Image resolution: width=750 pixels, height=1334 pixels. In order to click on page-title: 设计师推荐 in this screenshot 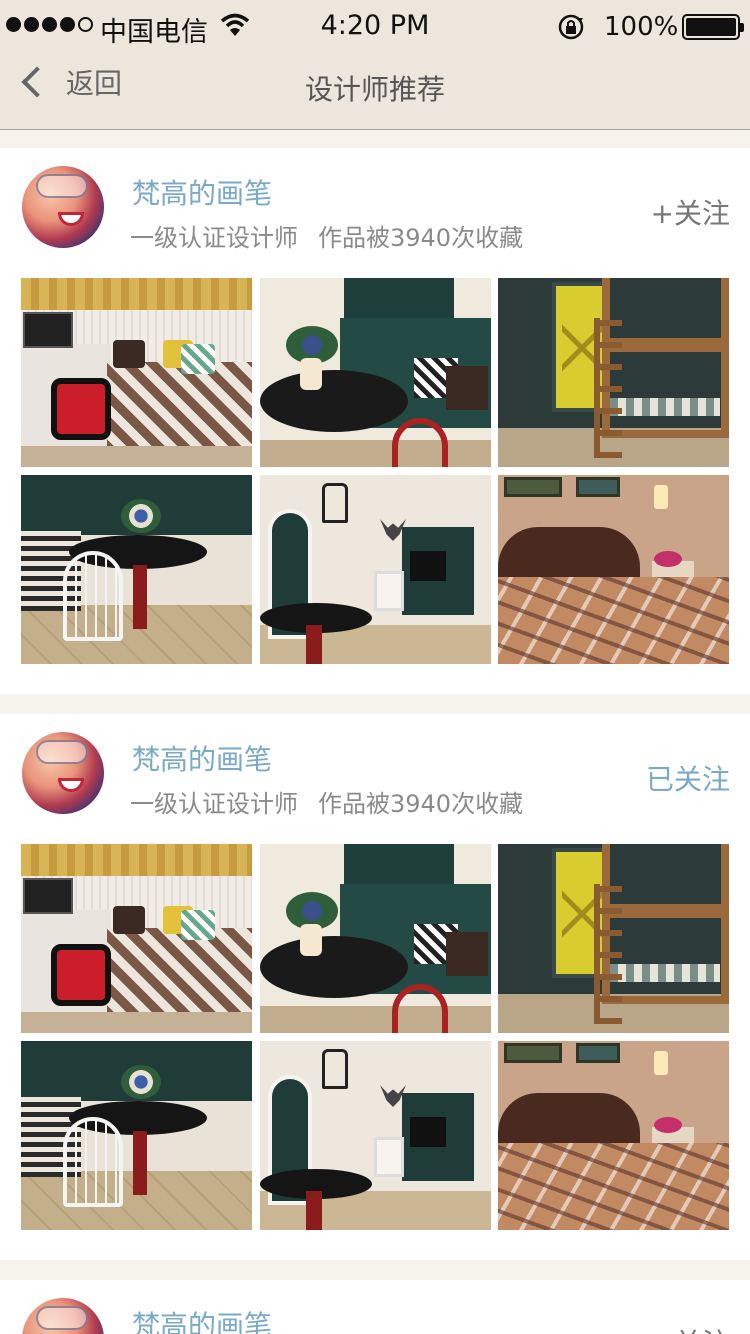, I will do `click(374, 89)`.